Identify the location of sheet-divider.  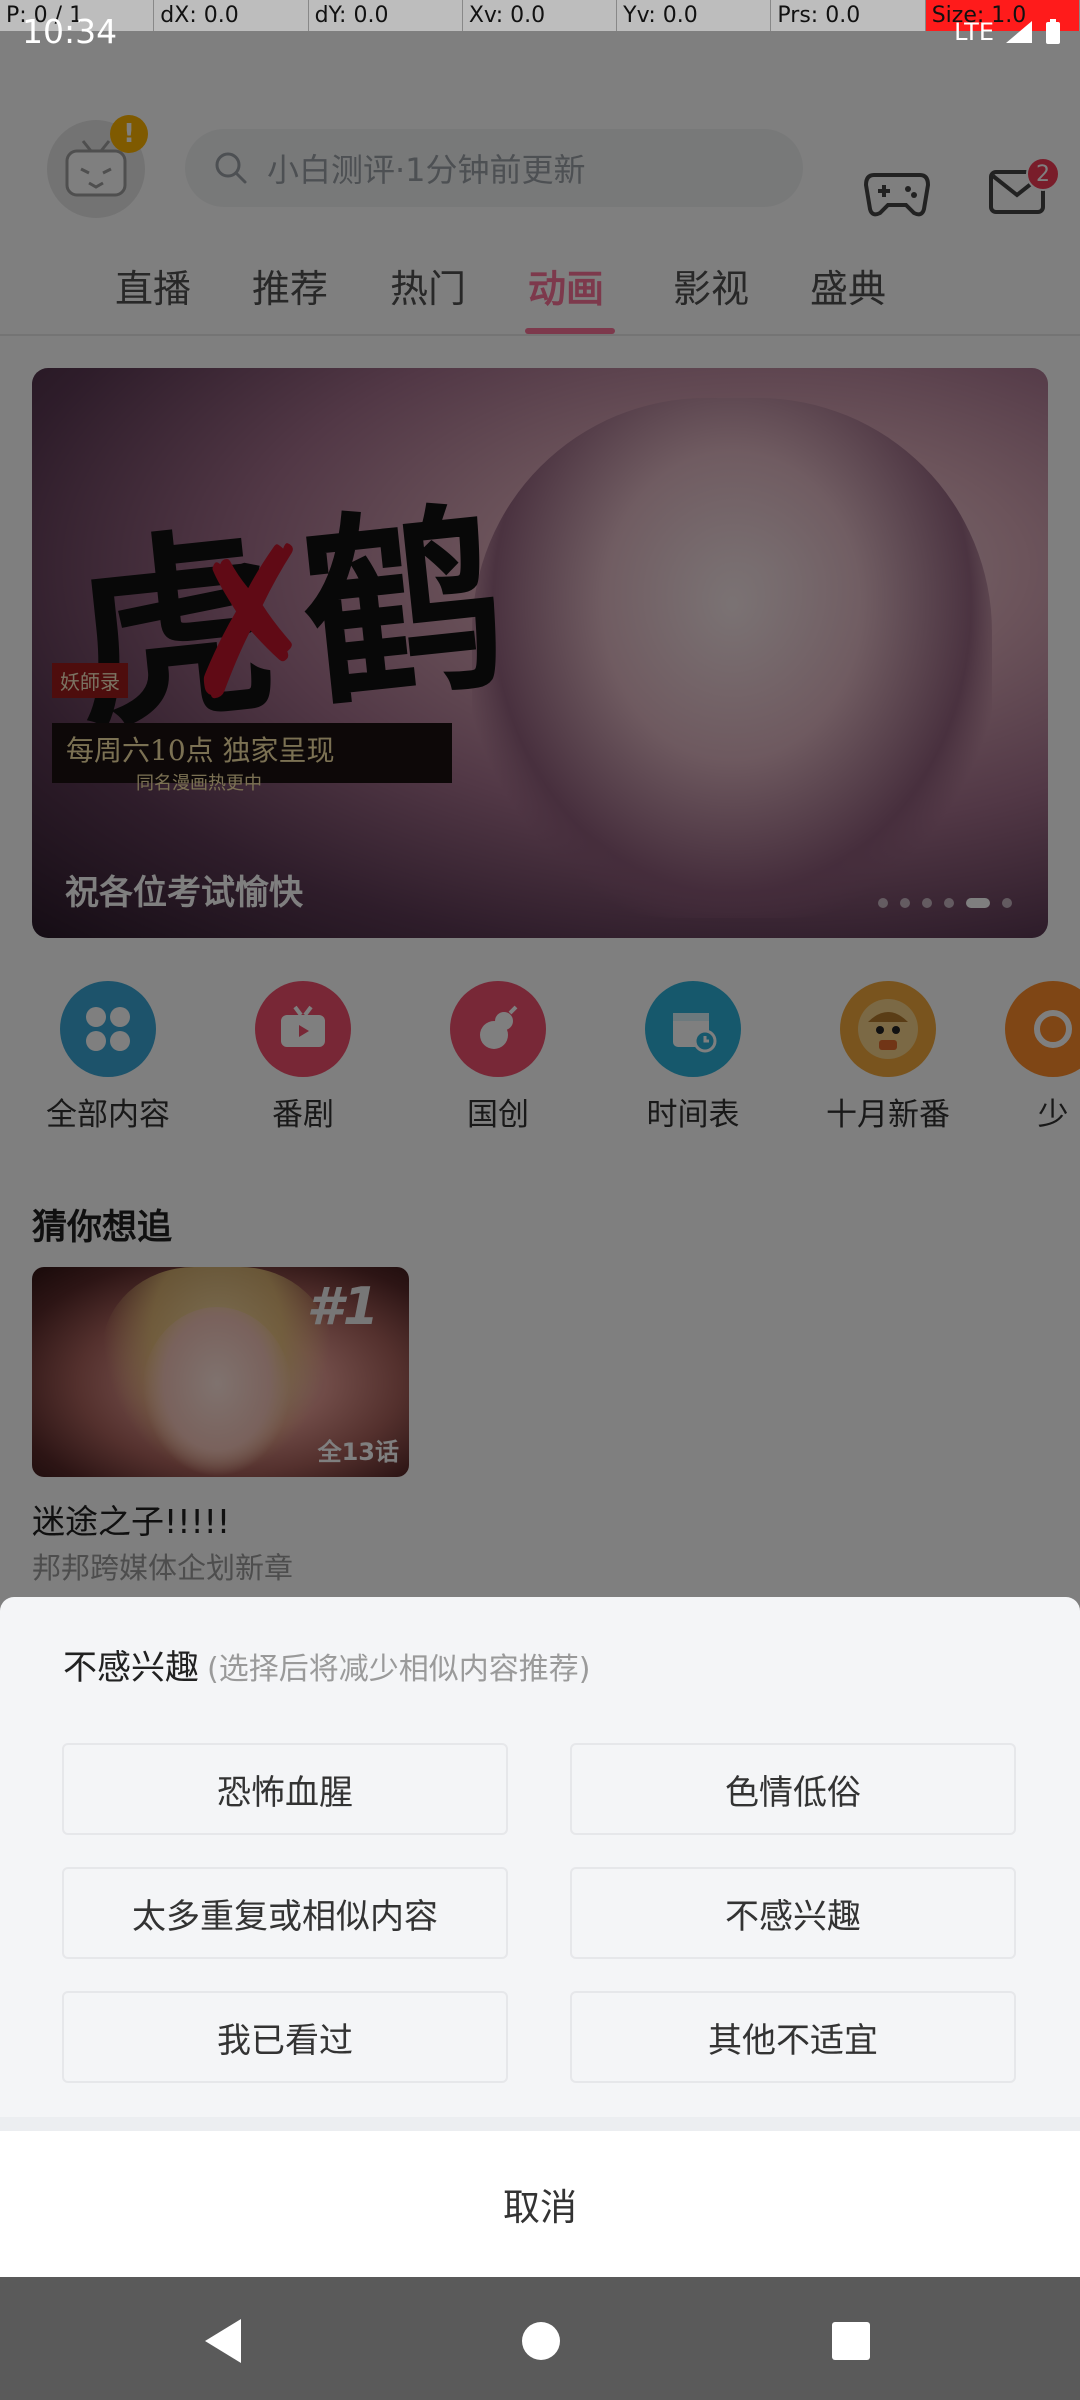
(540, 2124).